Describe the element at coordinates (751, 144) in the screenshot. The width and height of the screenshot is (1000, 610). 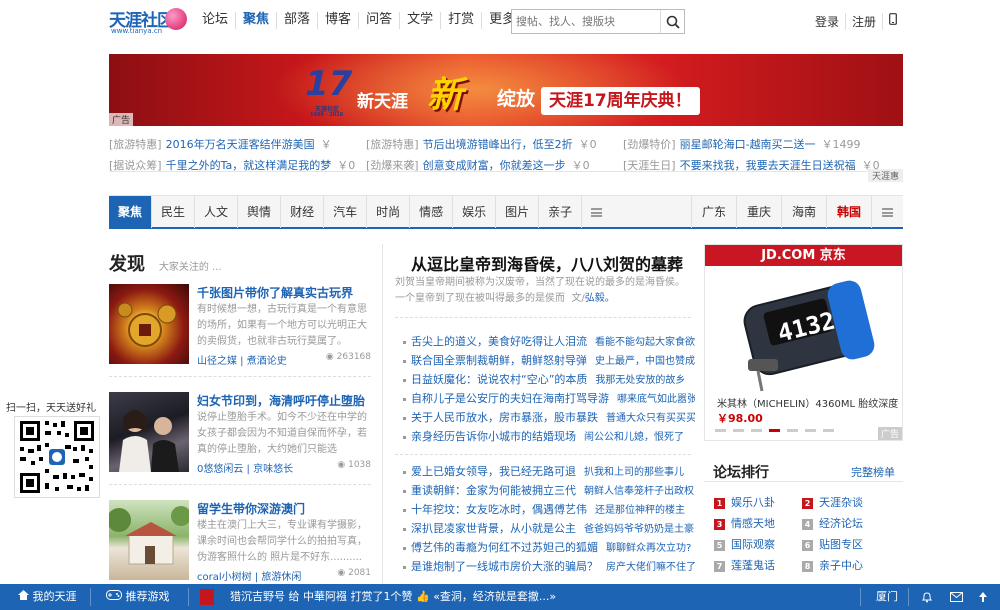
I see `promo-item: [劲爆特价] 丽星邮轮海口-越南买二送一 ￥1499` at that location.